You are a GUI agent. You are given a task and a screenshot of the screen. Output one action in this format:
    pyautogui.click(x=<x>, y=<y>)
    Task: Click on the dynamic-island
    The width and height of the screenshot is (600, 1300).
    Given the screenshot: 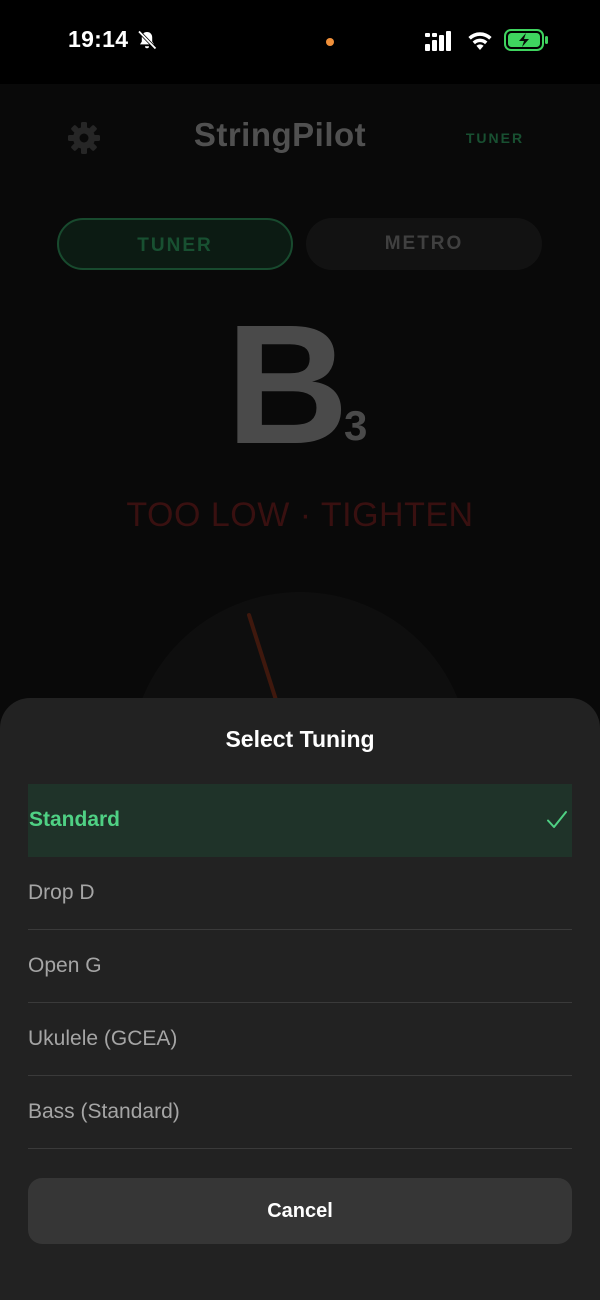 What is the action you would take?
    pyautogui.click(x=300, y=42)
    